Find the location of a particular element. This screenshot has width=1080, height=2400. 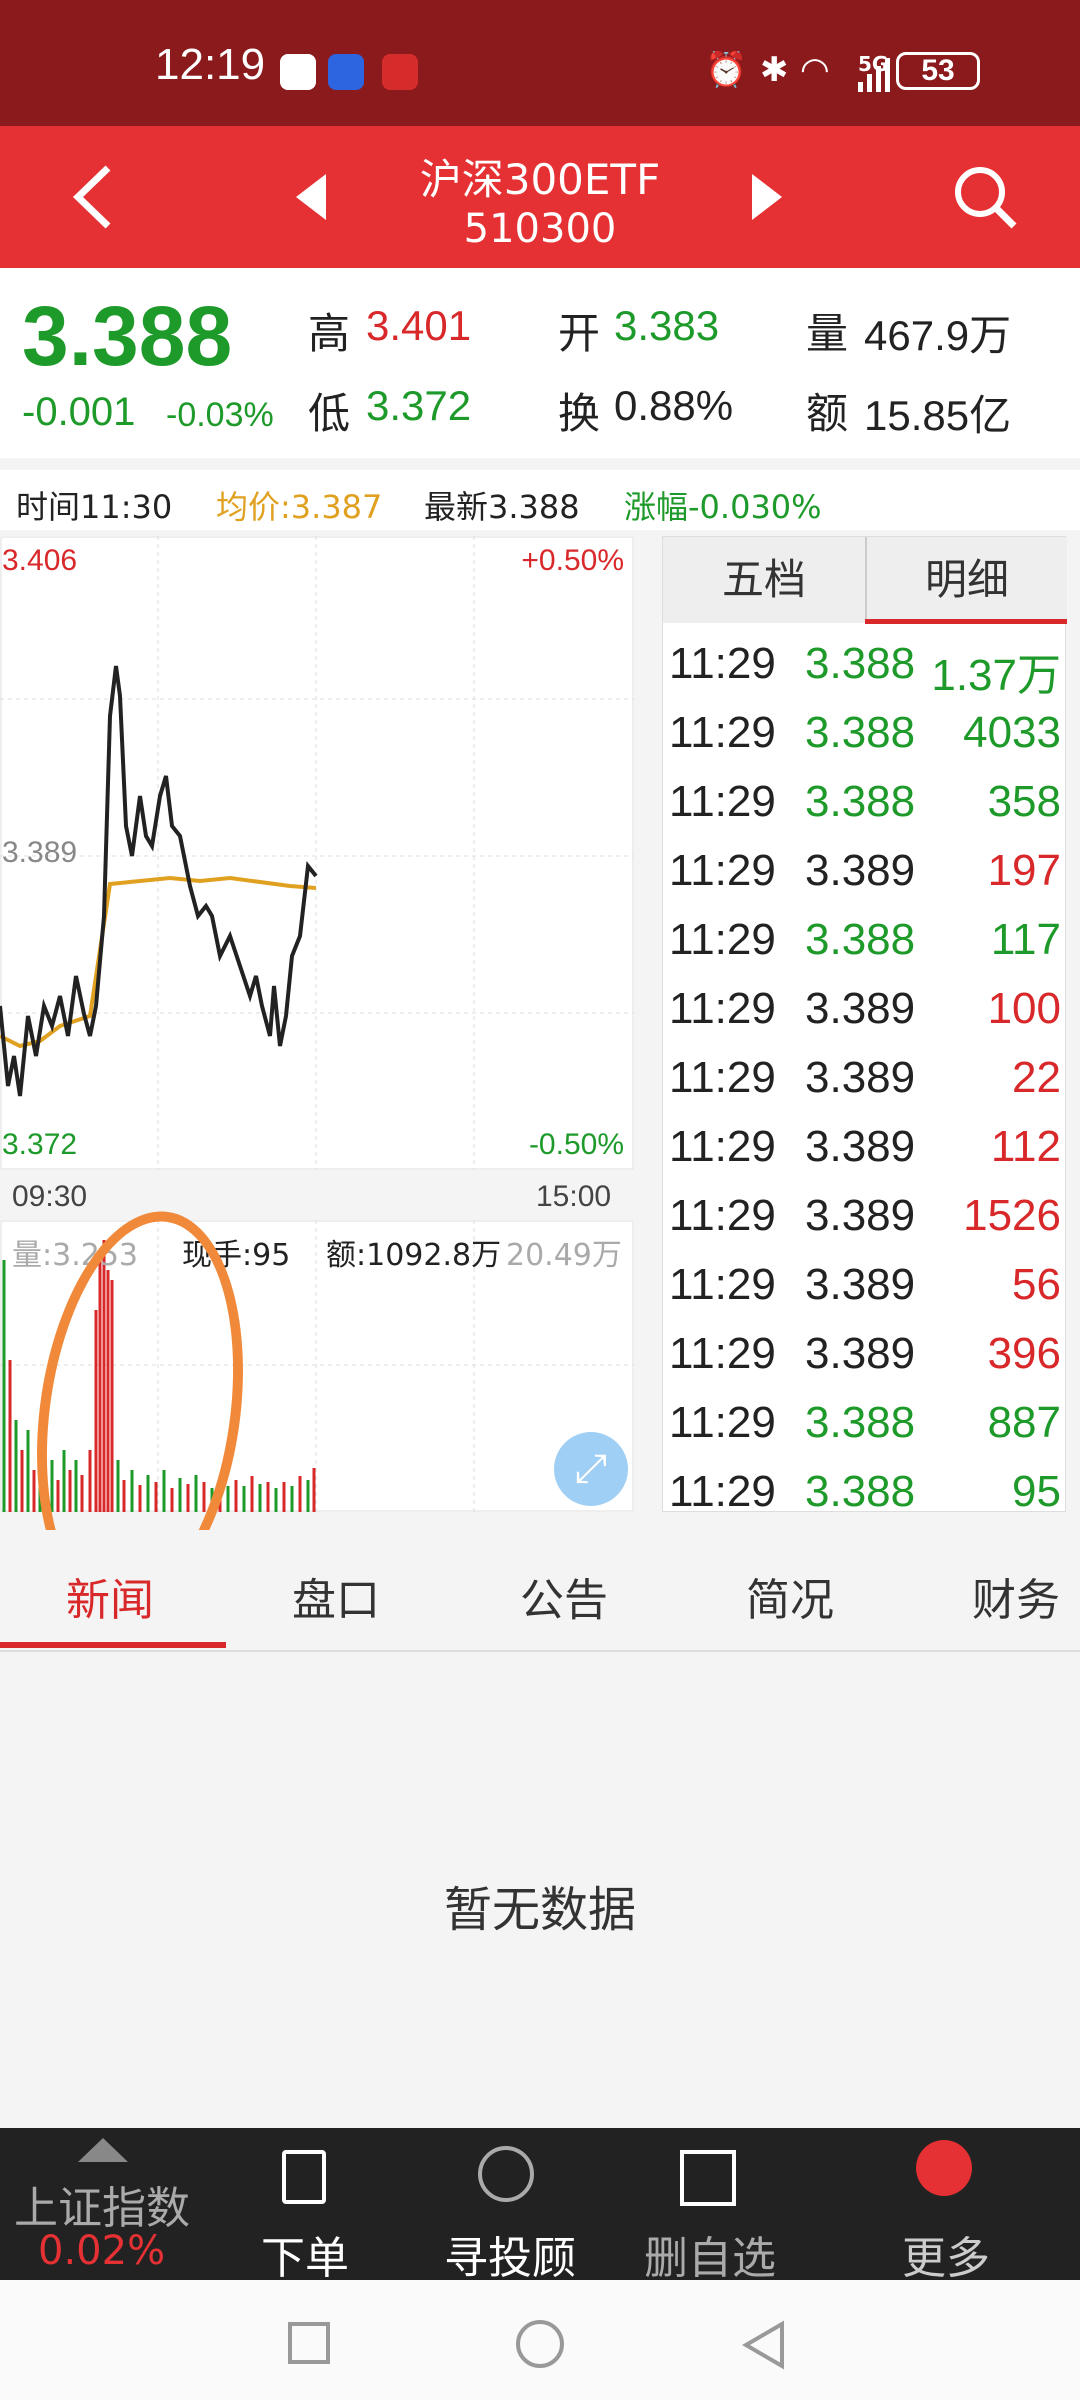

chat-app-icon is located at coordinates (298, 72).